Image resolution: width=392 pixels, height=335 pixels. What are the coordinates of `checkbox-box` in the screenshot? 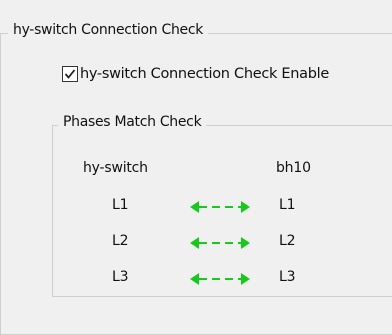 It's located at (70, 74).